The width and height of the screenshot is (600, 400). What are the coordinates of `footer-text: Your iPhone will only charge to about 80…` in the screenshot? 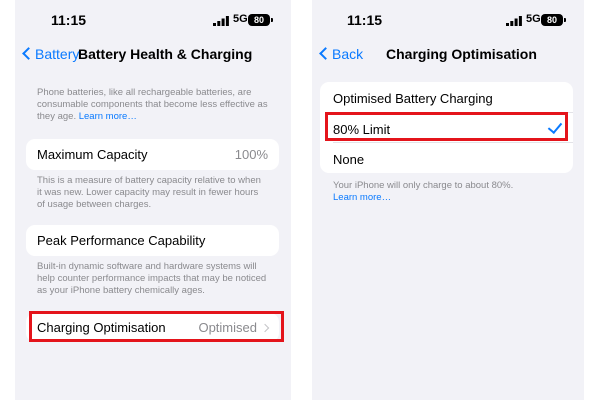 It's located at (423, 185).